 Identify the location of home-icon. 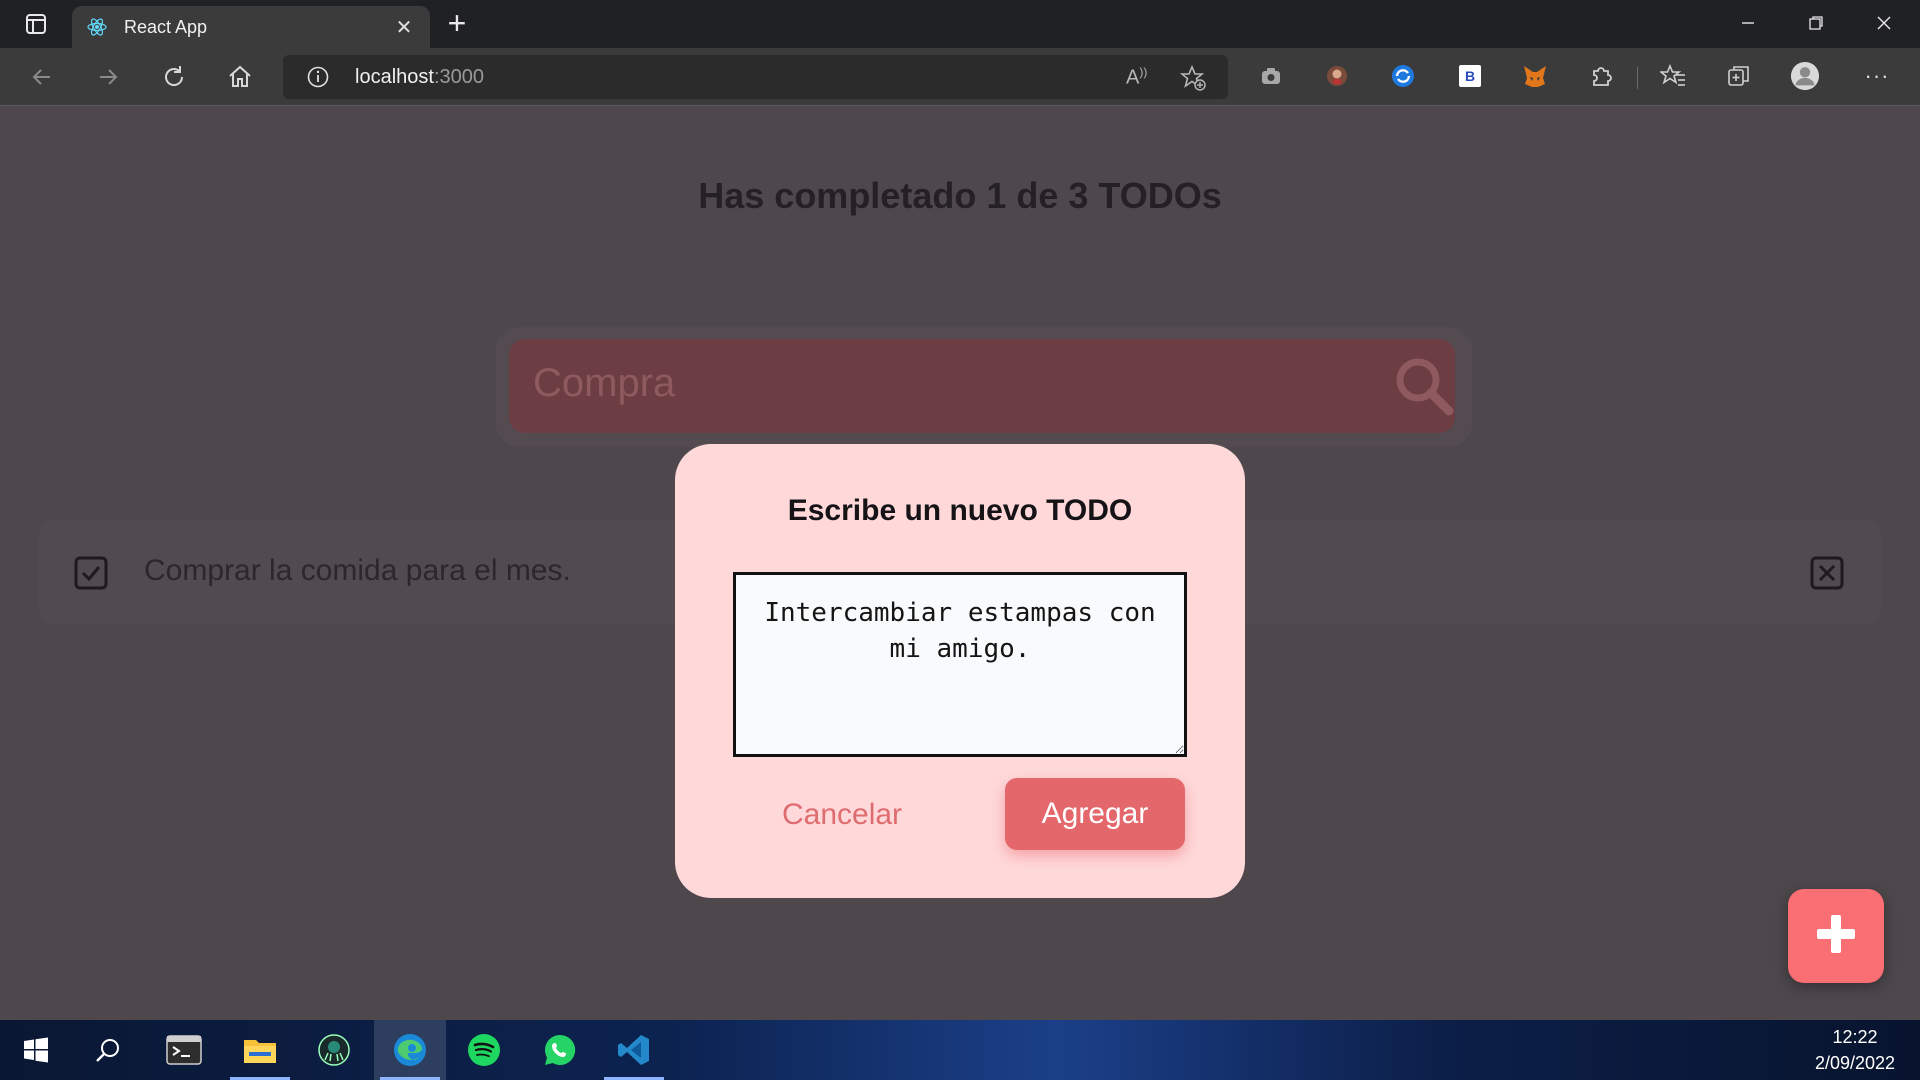
(240, 77).